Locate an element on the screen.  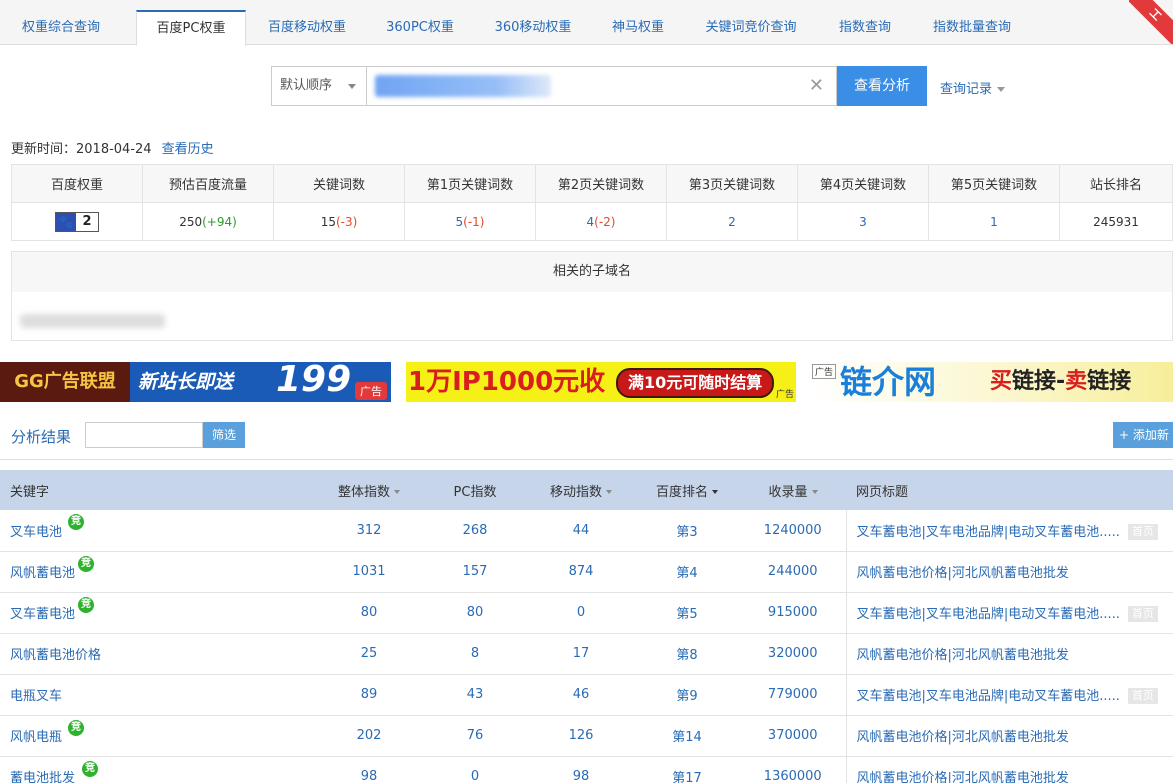
chevron-down-icon is located at coordinates (352, 86).